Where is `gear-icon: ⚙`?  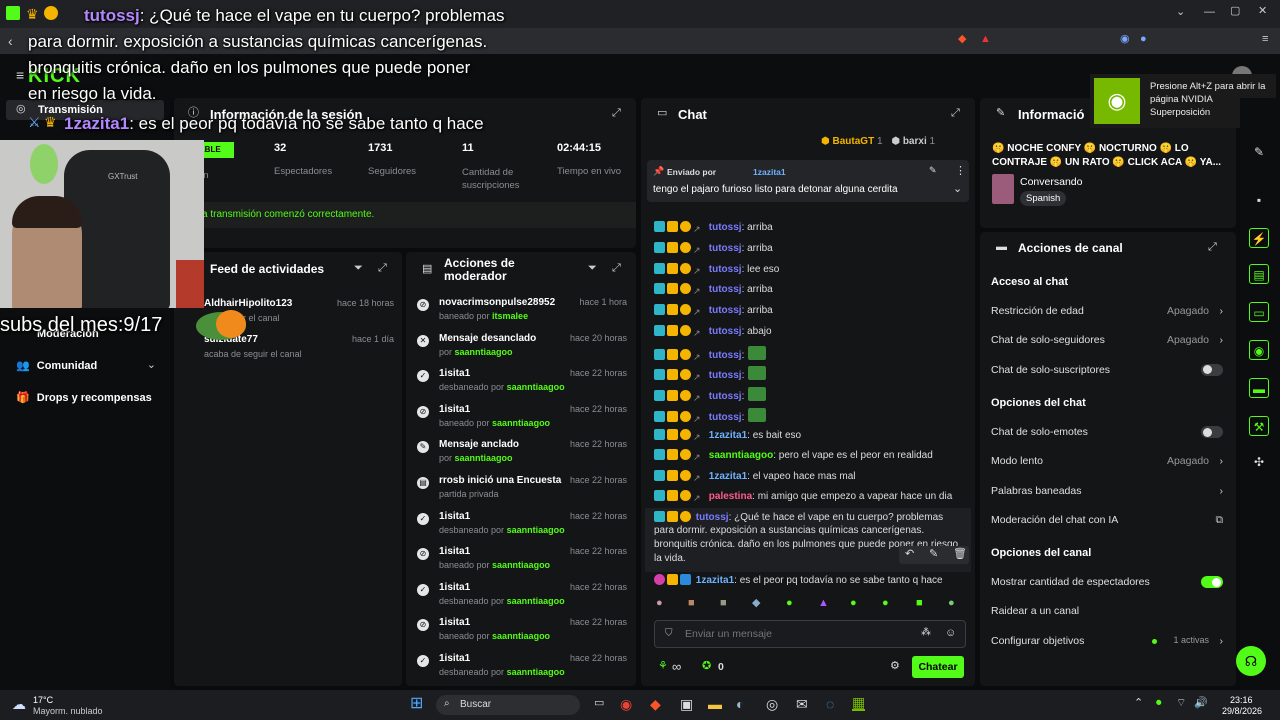
gear-icon: ⚙ is located at coordinates (895, 666).